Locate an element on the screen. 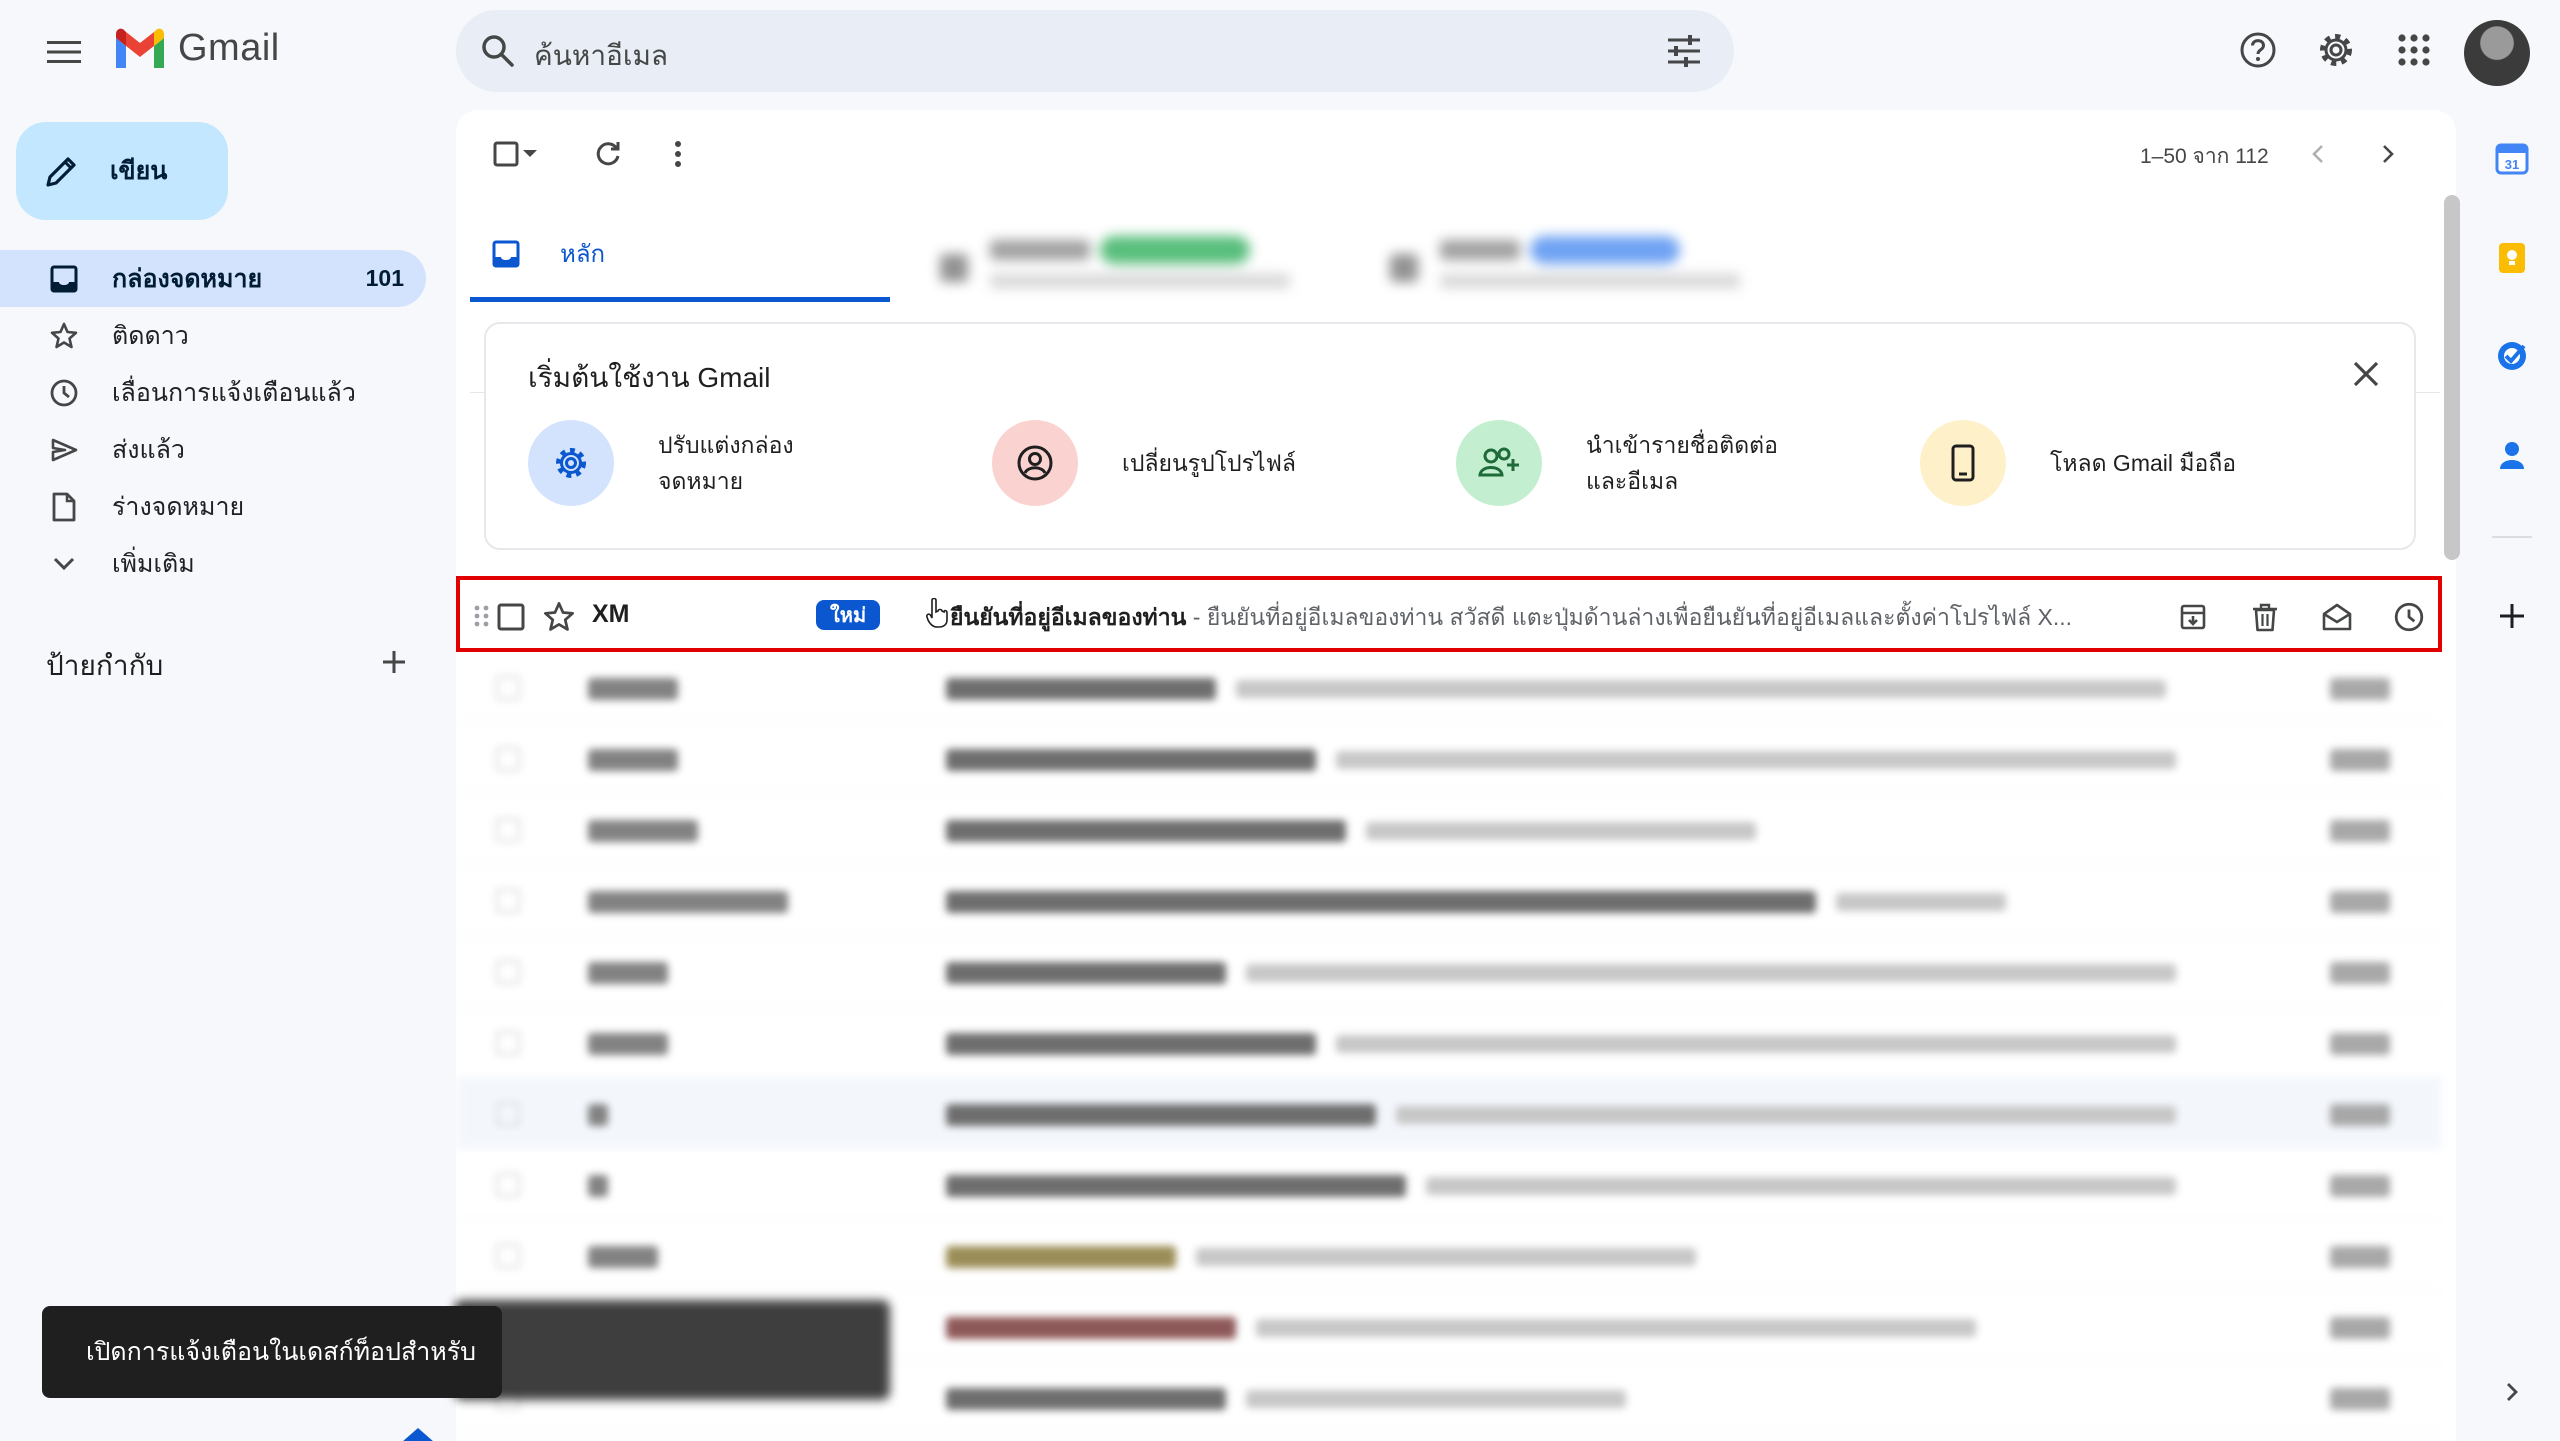 This screenshot has width=2560, height=1441. unread-count: 101 is located at coordinates (384, 278).